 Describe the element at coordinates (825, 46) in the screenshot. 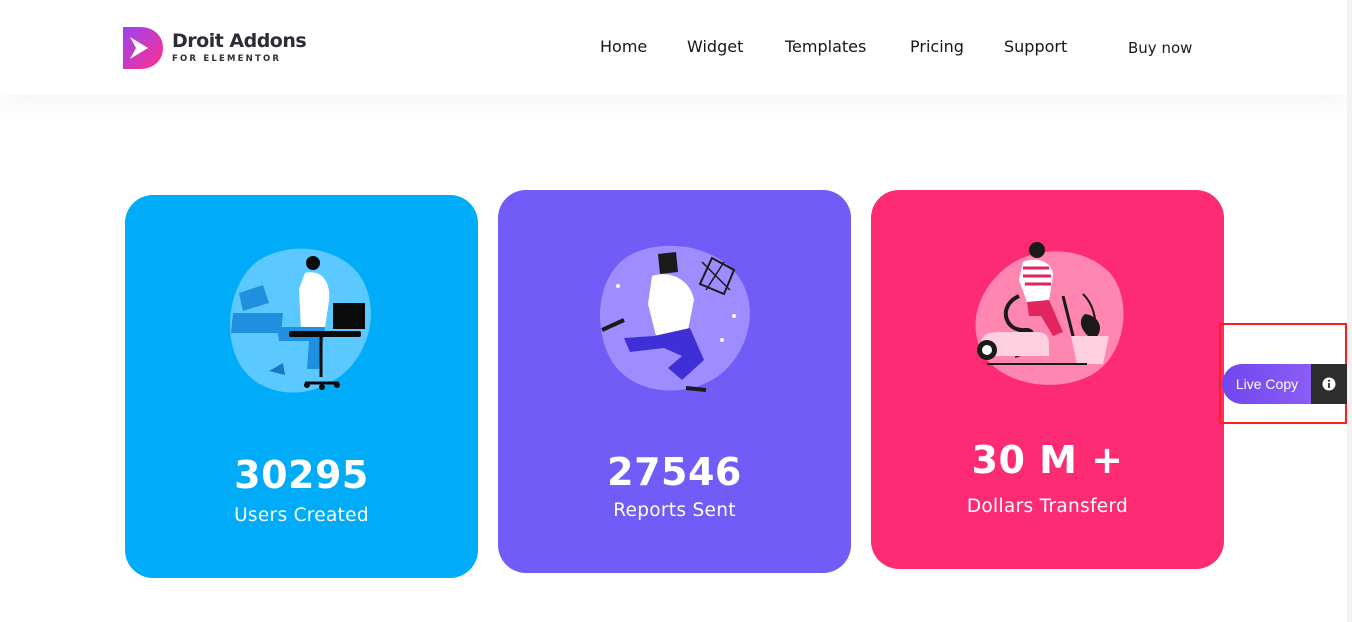

I see `nav-templates: Templates` at that location.